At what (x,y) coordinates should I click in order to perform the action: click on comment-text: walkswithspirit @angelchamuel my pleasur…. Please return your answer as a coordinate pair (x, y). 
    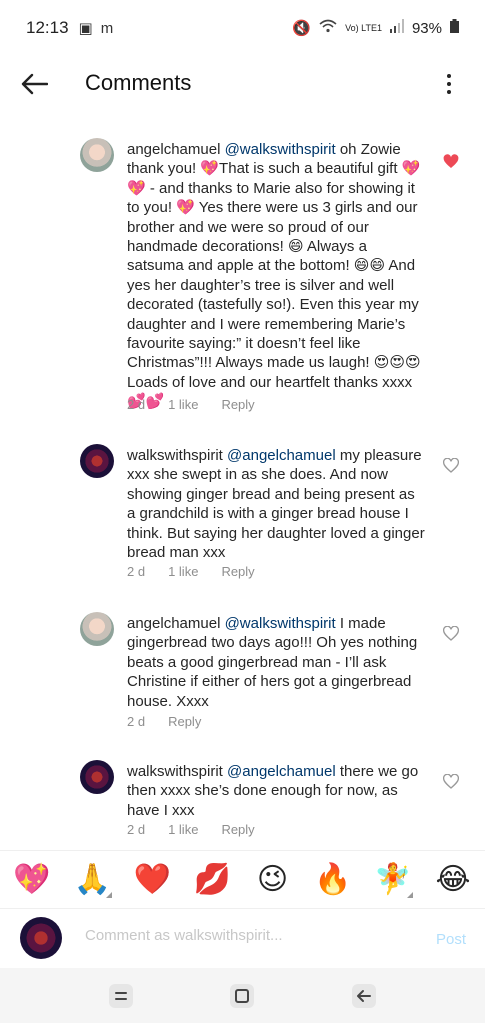
    Looking at the image, I should click on (277, 504).